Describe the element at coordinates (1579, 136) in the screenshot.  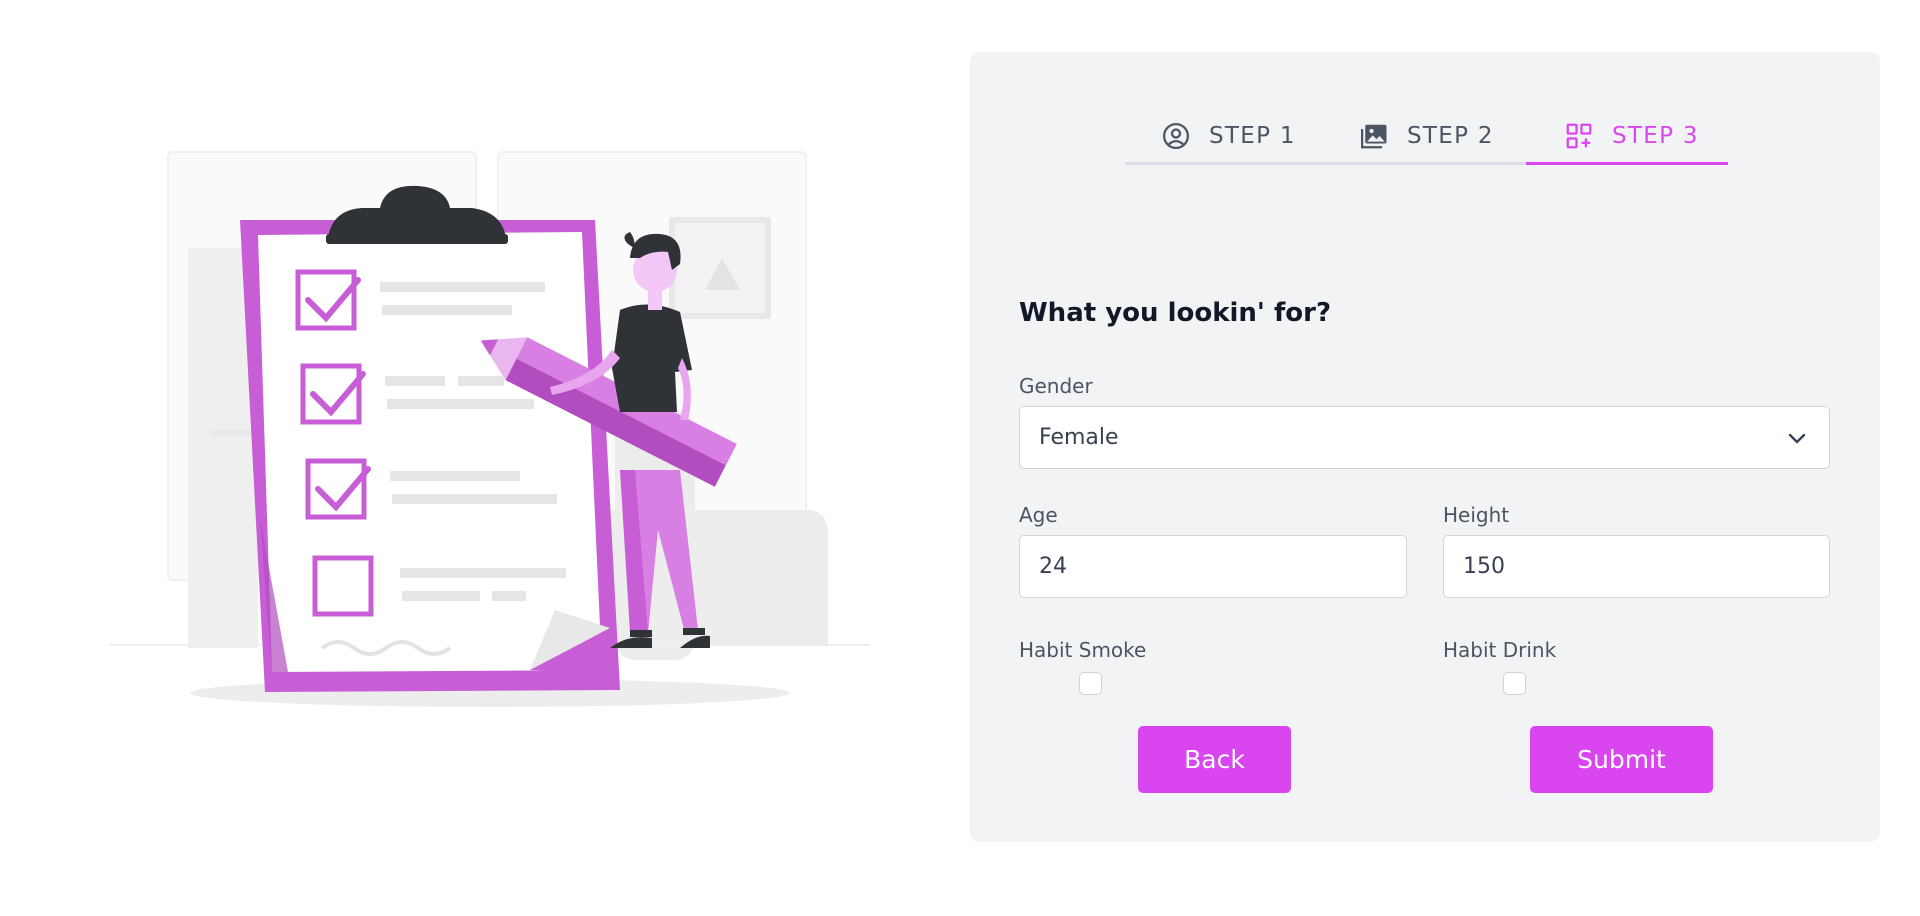
I see `grid-plus-icon` at that location.